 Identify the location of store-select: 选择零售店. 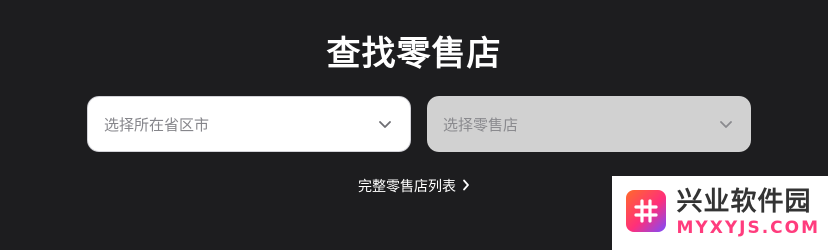
(589, 124).